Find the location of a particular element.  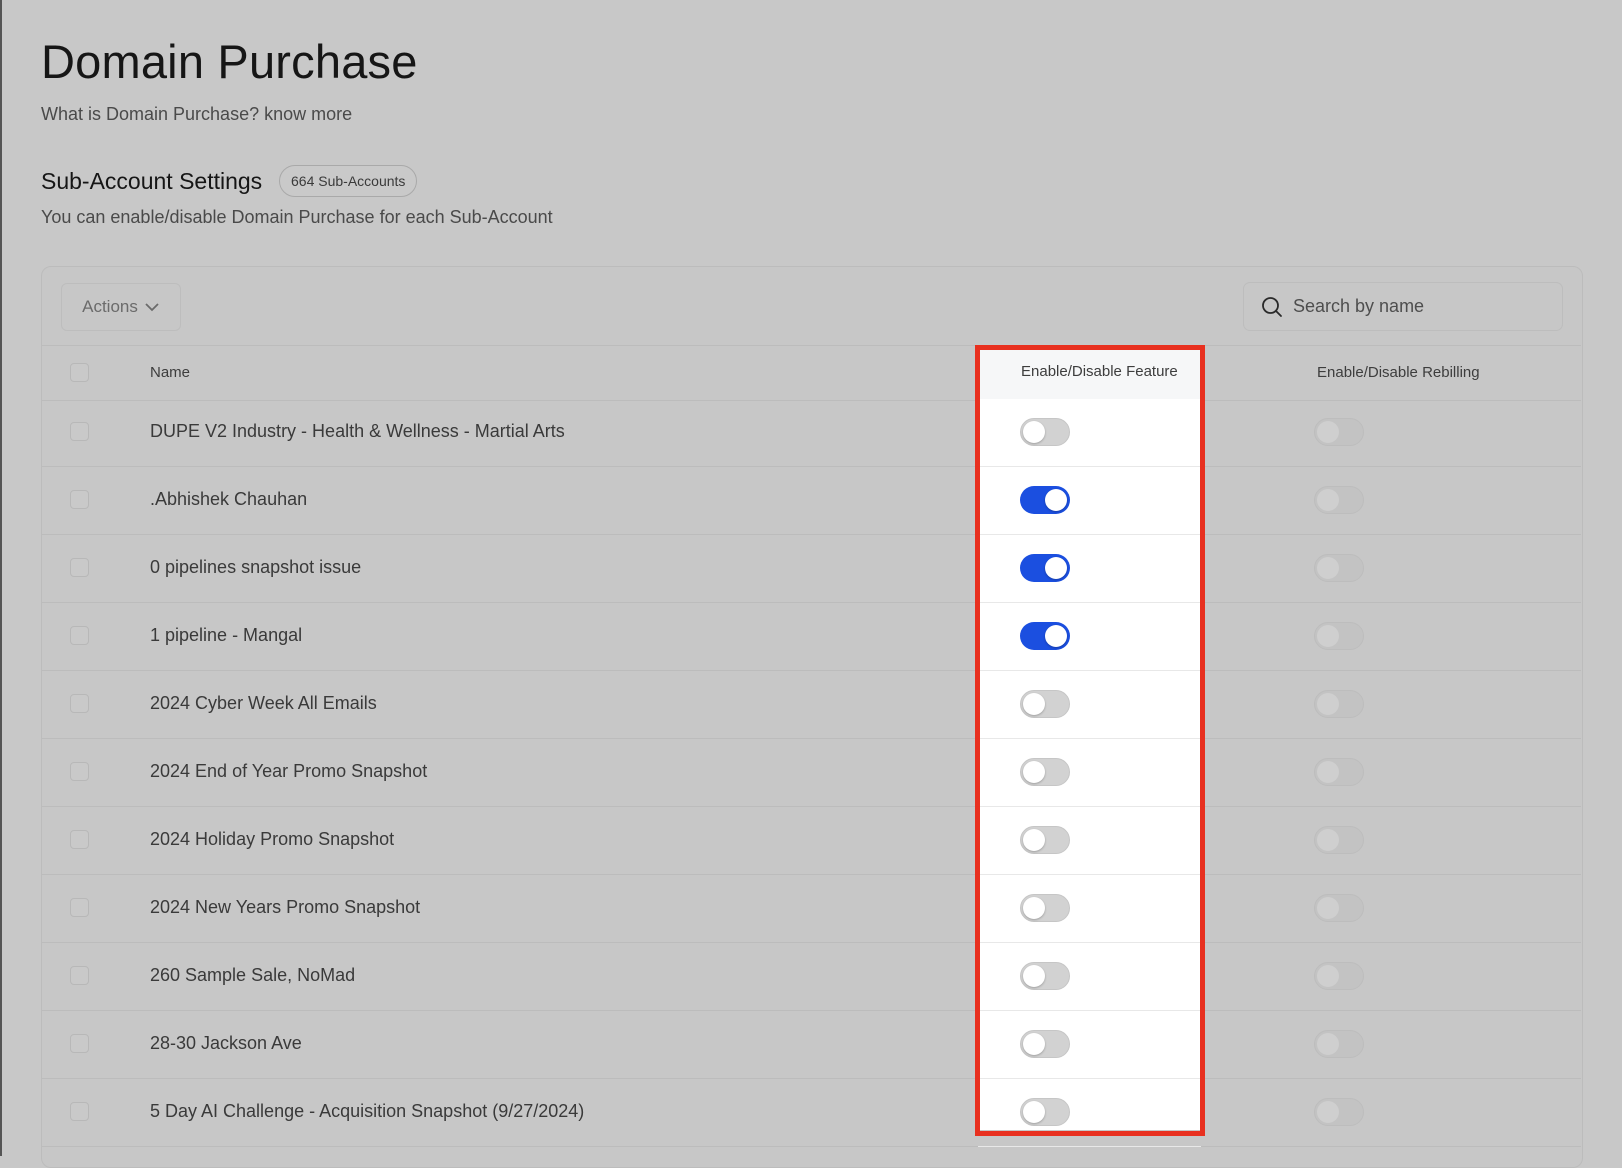

table-row: 1 pipeline - Mangal is located at coordinates (811, 637).